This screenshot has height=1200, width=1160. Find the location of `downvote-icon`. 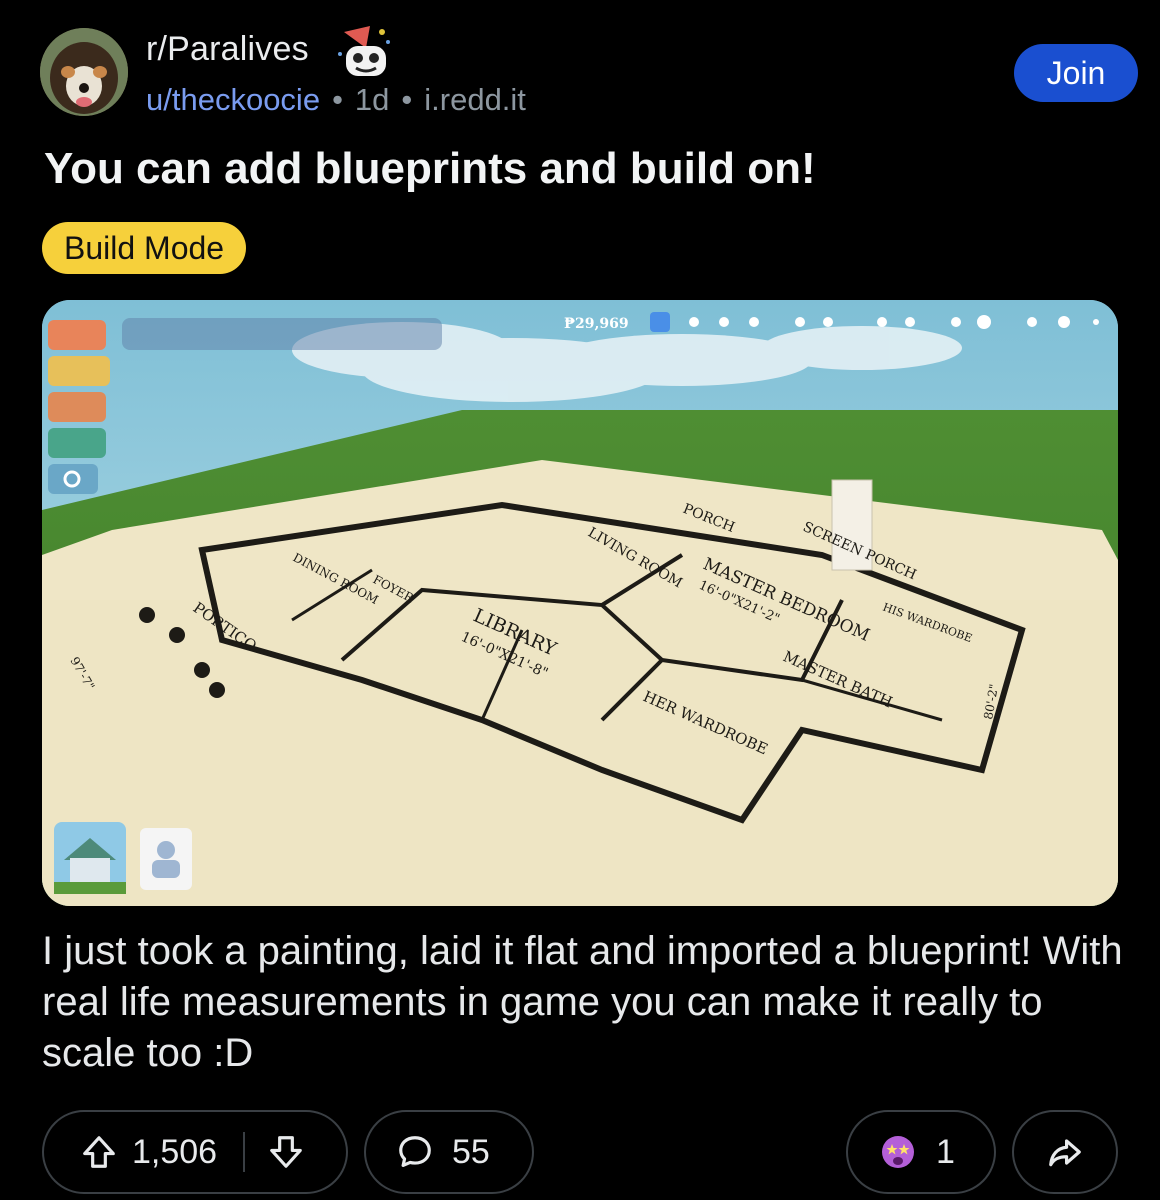

downvote-icon is located at coordinates (286, 1152).